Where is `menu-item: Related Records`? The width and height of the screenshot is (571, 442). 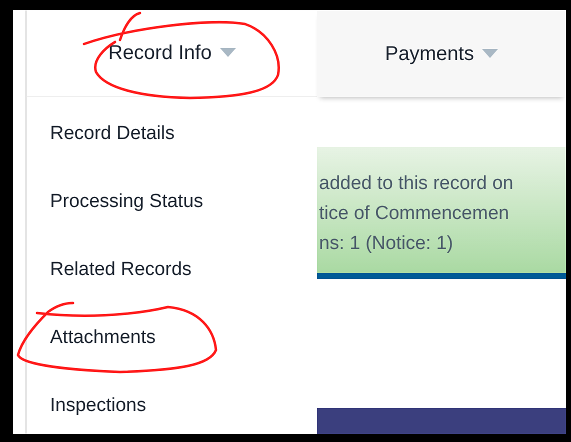 menu-item: Related Records is located at coordinates (112, 269).